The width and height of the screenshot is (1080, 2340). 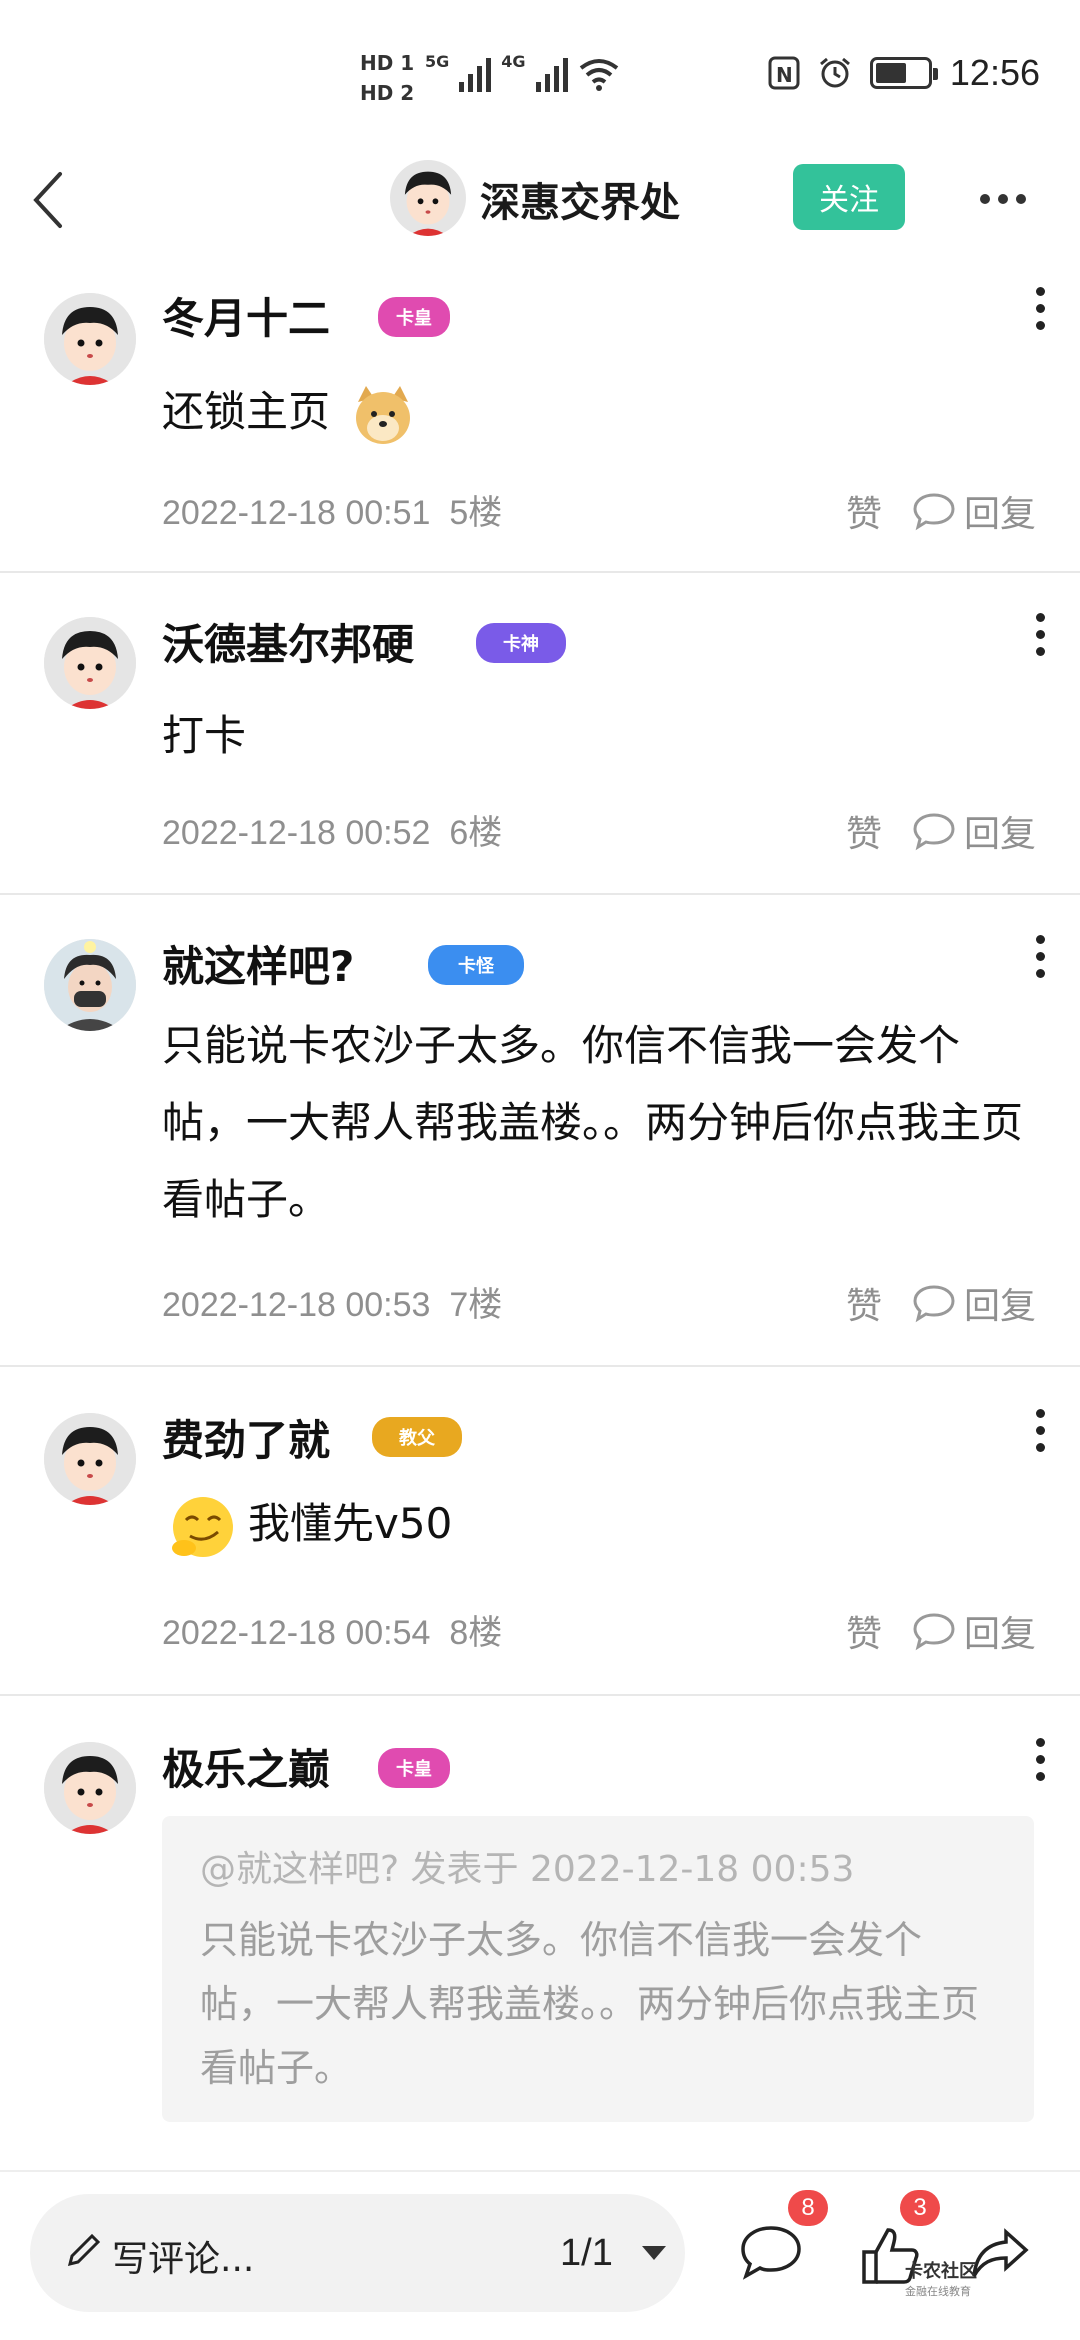 What do you see at coordinates (383, 415) in the screenshot?
I see `doge-emoji-icon` at bounding box center [383, 415].